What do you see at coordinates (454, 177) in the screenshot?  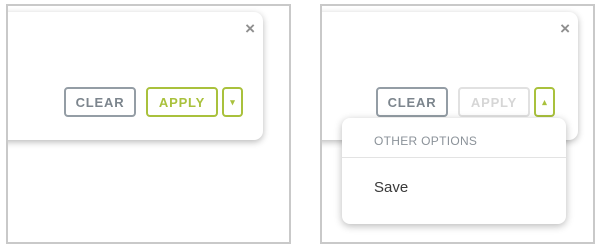 I see `save-option: Save` at bounding box center [454, 177].